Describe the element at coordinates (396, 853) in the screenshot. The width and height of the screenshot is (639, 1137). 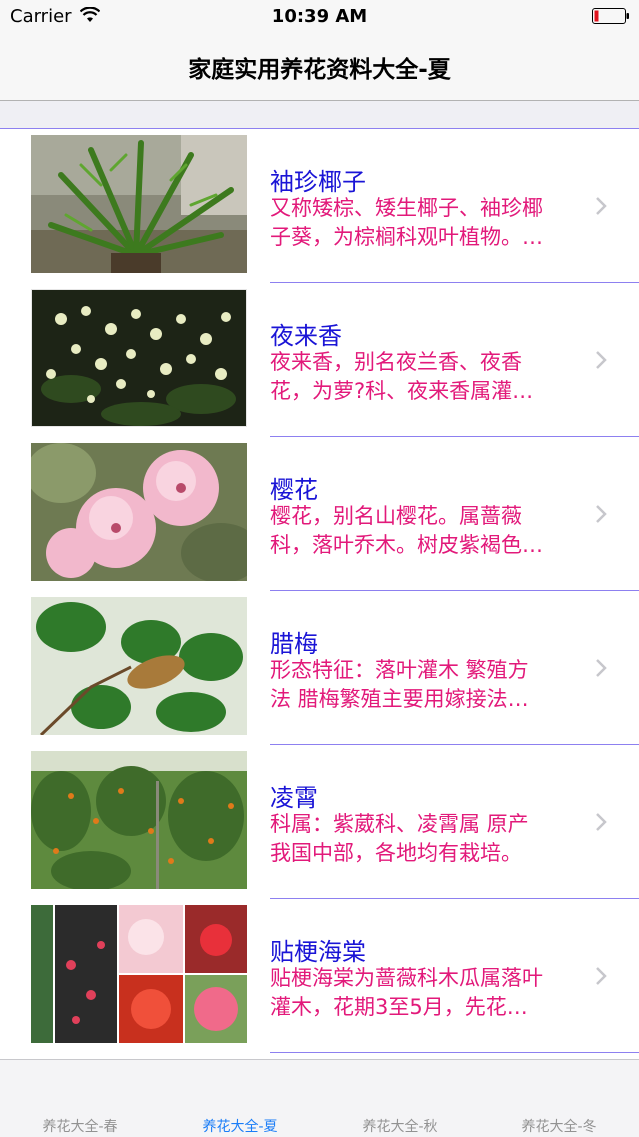
I see `description-line: 我国中部，各地均有栽培。` at that location.